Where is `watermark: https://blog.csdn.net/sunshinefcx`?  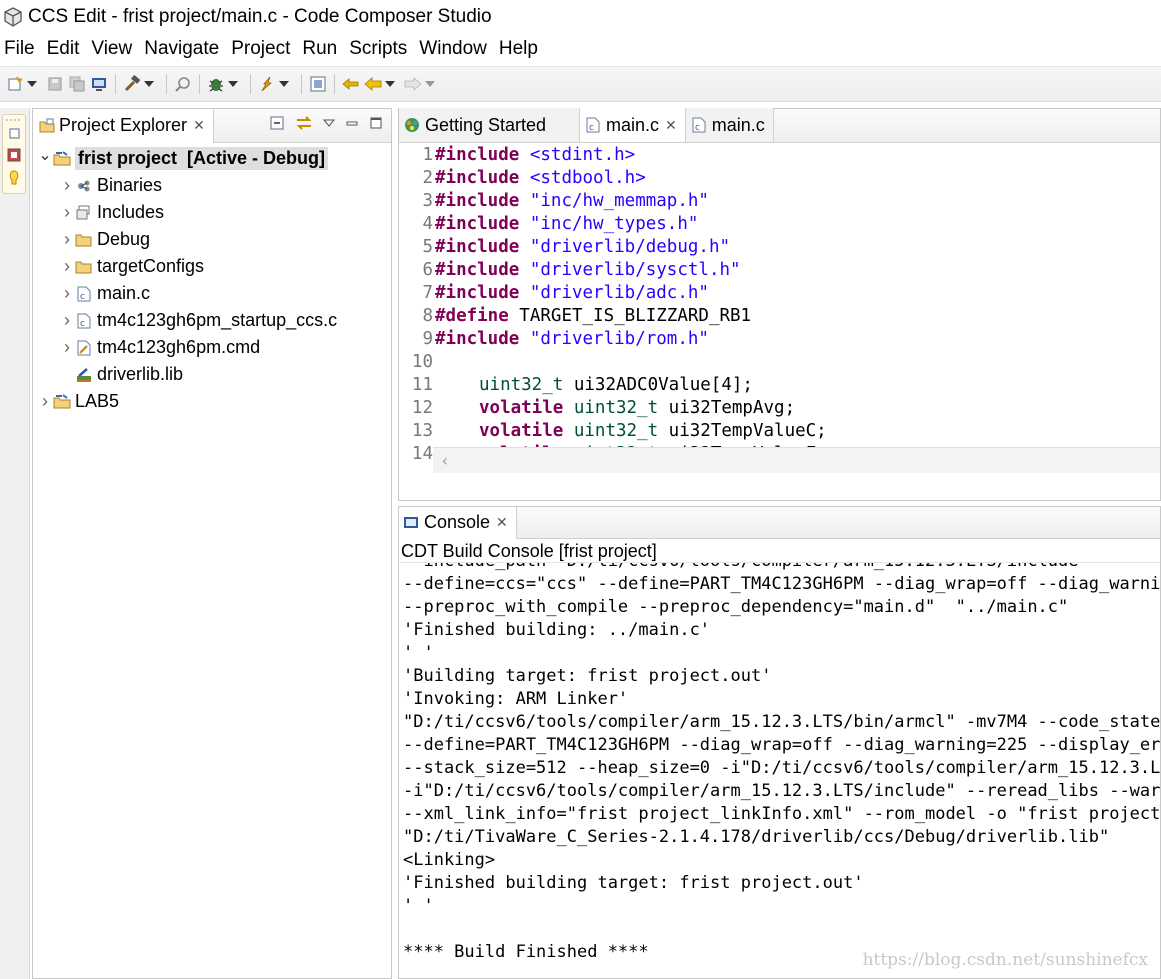 watermark: https://blog.csdn.net/sunshinefcx is located at coordinates (1005, 960).